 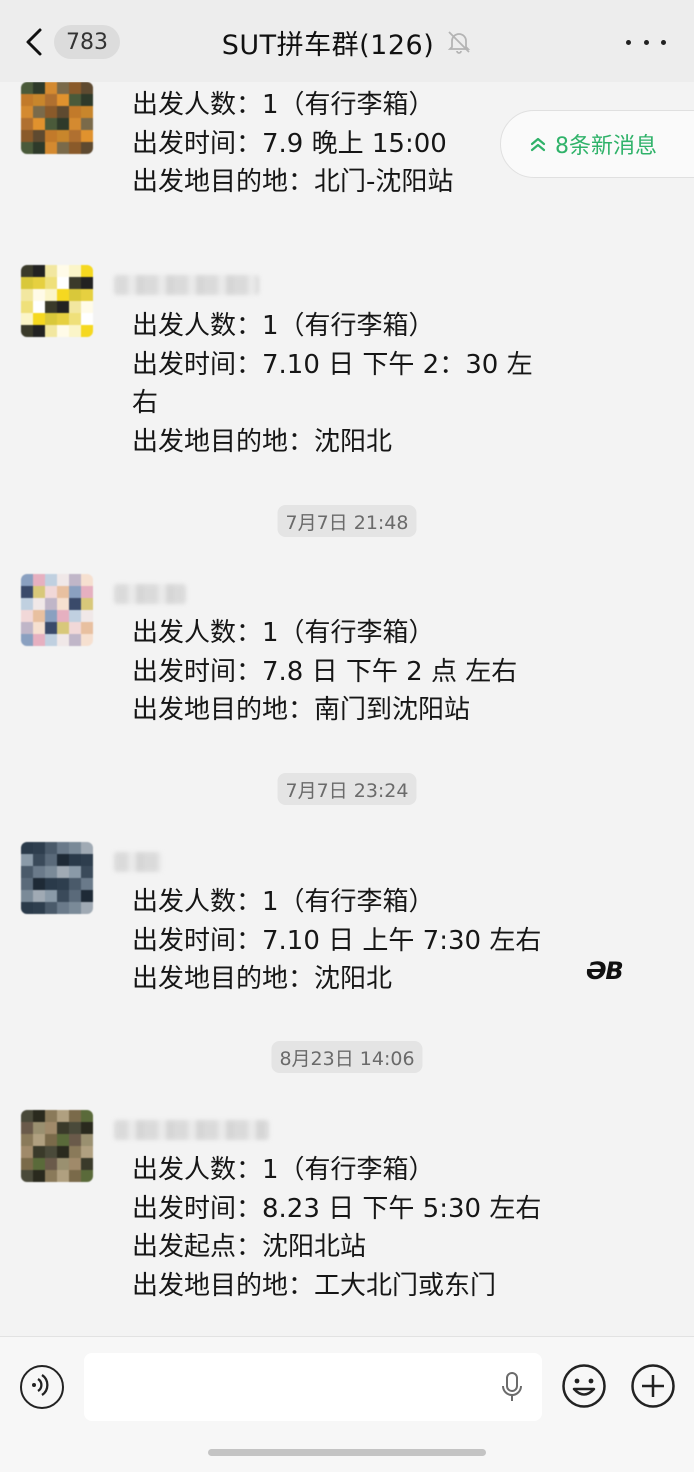 What do you see at coordinates (646, 42) in the screenshot?
I see `more-button` at bounding box center [646, 42].